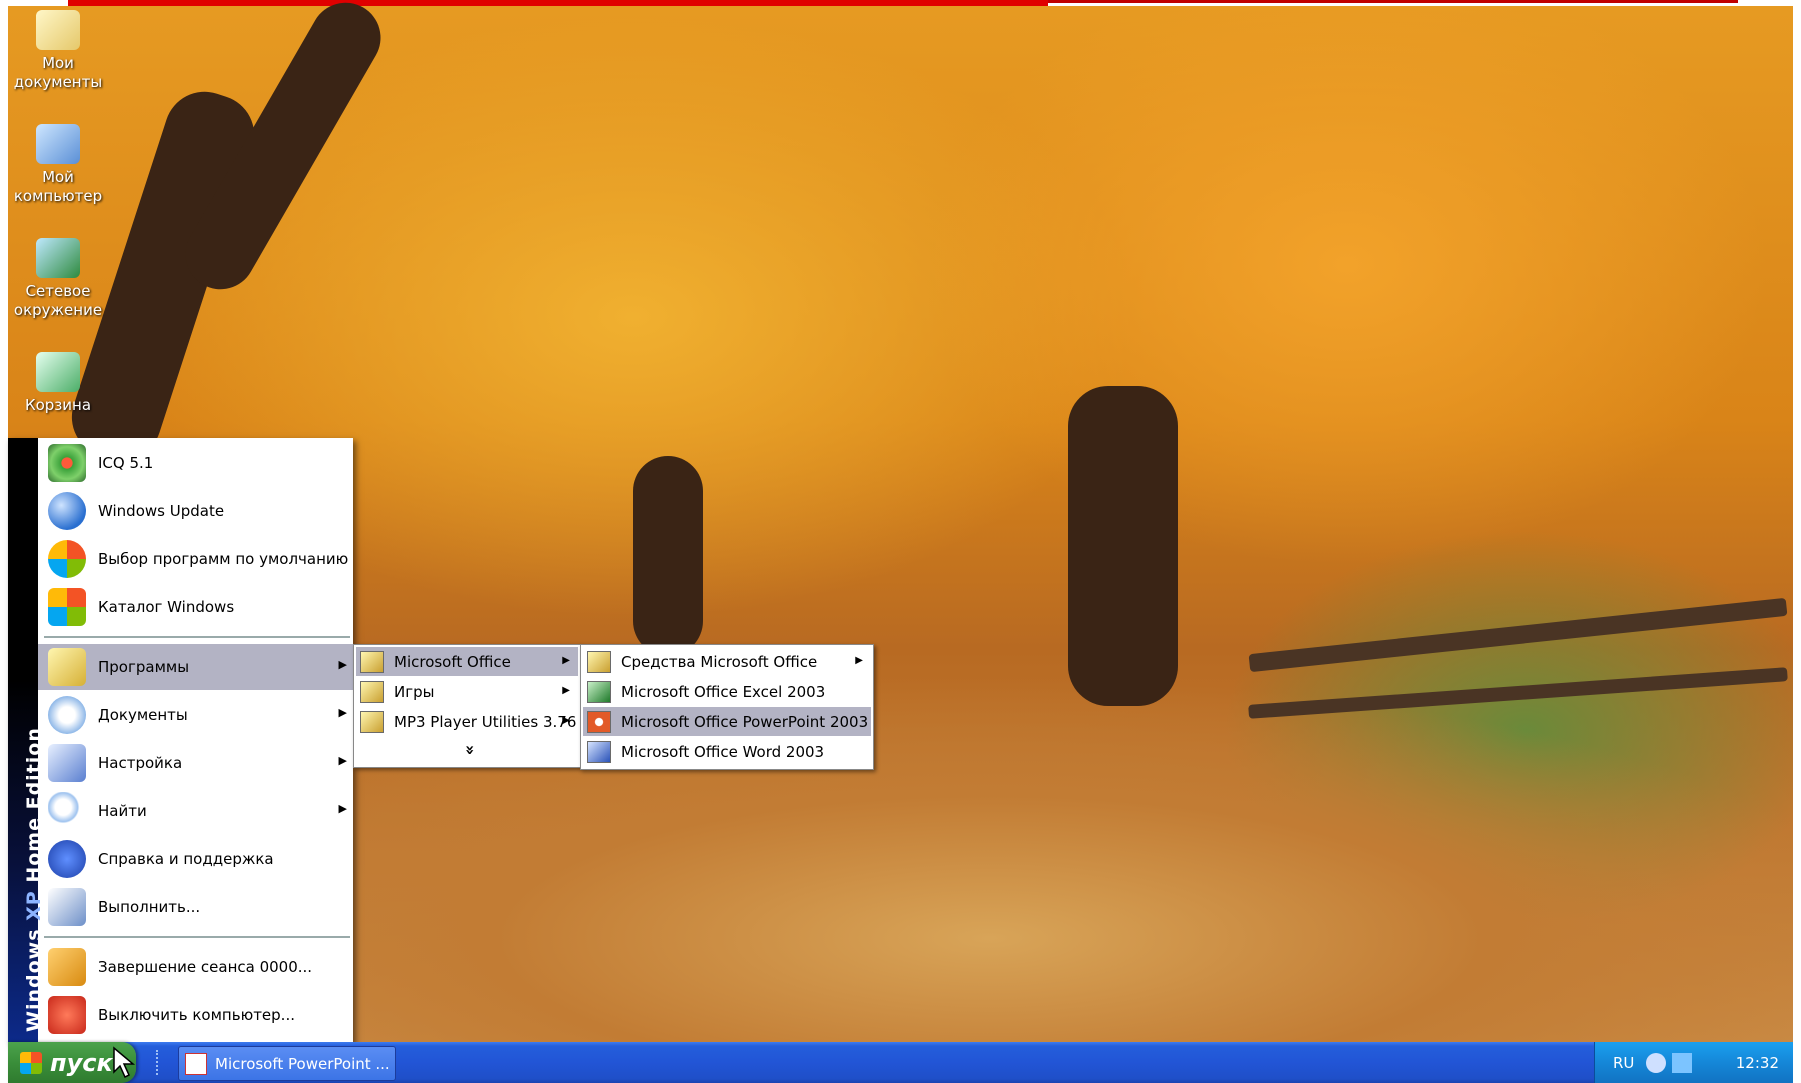 The width and height of the screenshot is (1801, 1083). I want to click on desktop-icon-label: Корзина, so click(58, 405).